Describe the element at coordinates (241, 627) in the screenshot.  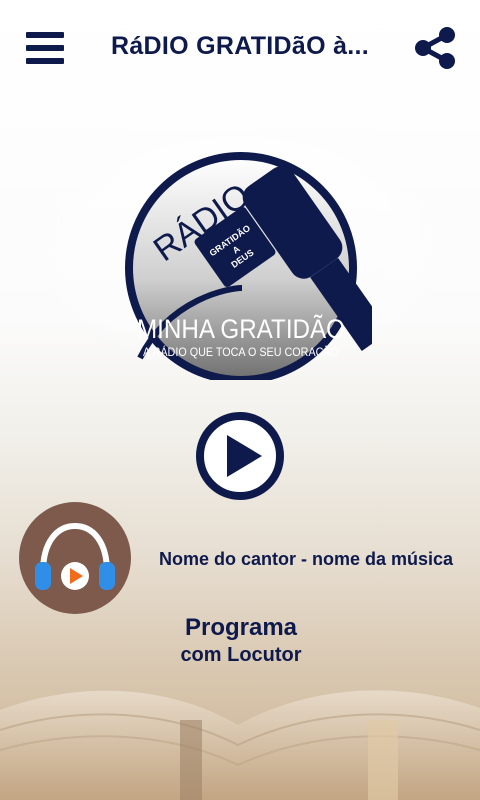
I see `program-title: Programa` at that location.